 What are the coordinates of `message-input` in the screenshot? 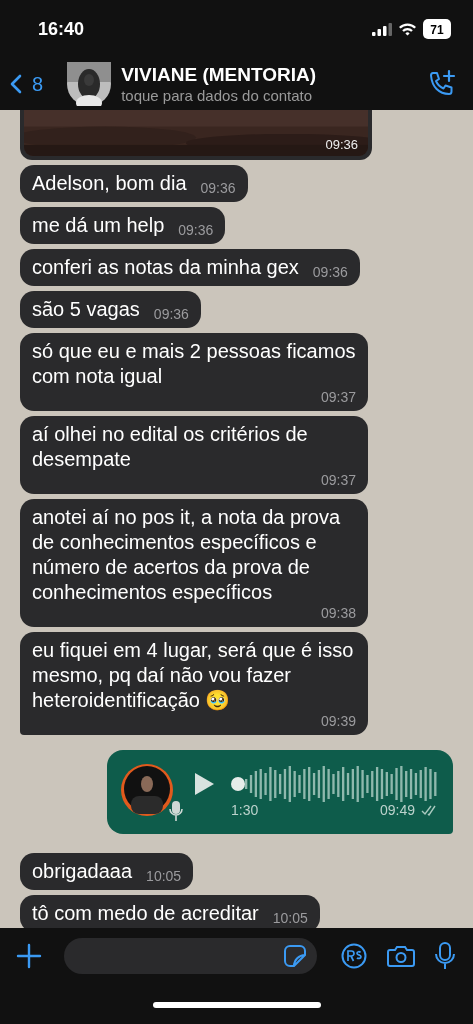 It's located at (190, 956).